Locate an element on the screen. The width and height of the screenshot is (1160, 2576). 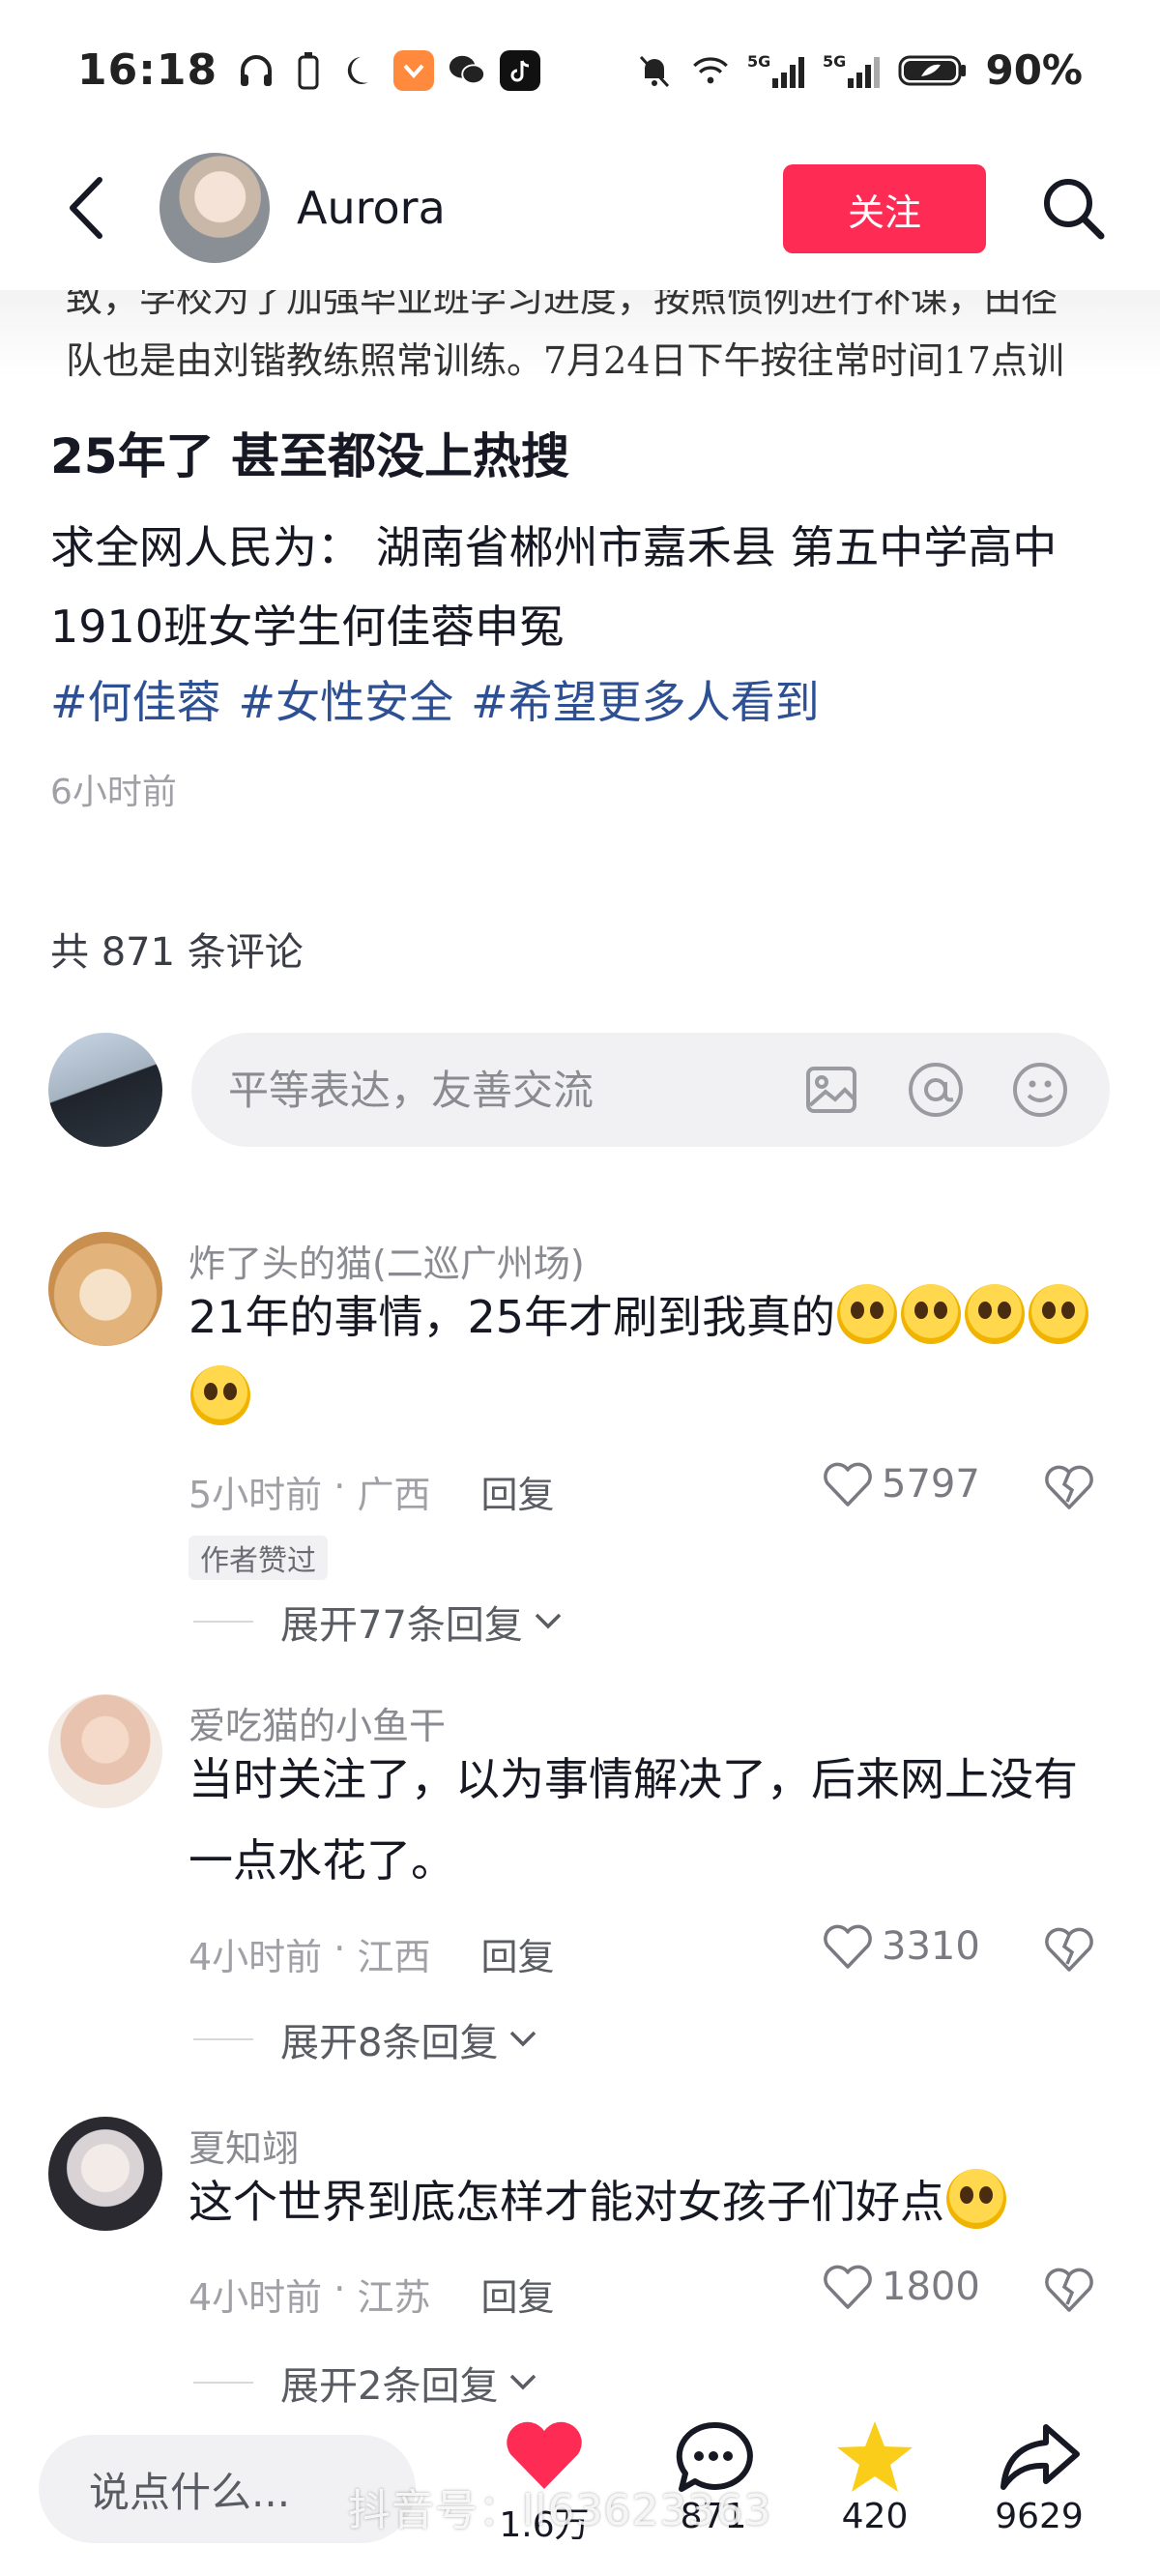
like-button: 3310 is located at coordinates (901, 1946).